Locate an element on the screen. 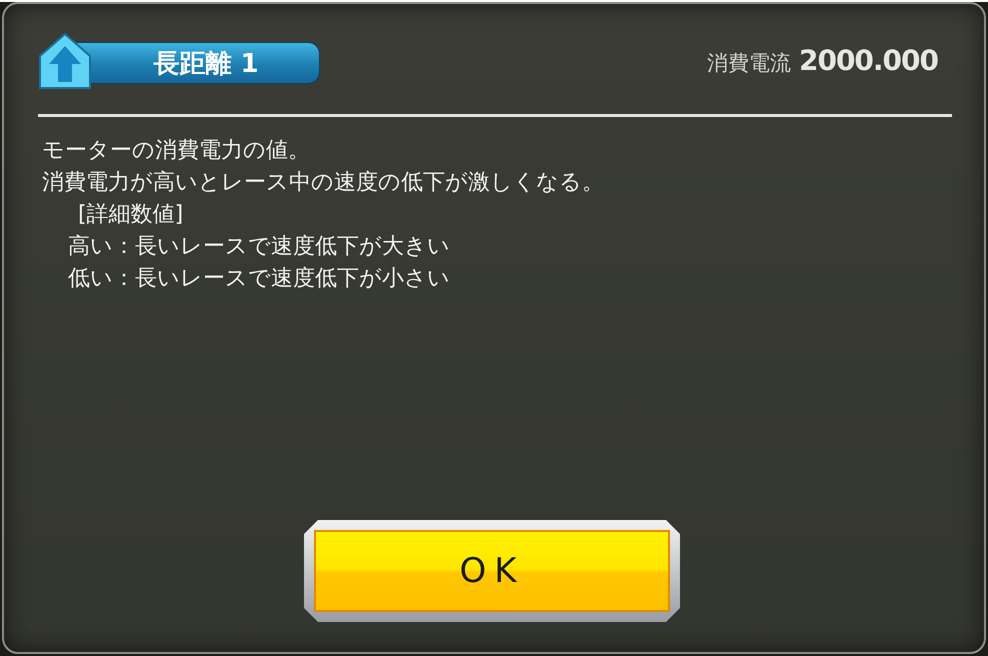  description-line: 低い：長いレースで速度低下が小さい is located at coordinates (259, 279).